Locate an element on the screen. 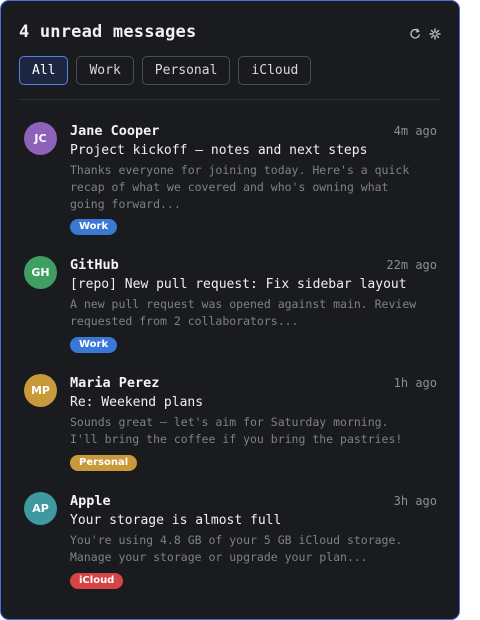  message-subject: Project kickoff — notes and next steps is located at coordinates (219, 150).